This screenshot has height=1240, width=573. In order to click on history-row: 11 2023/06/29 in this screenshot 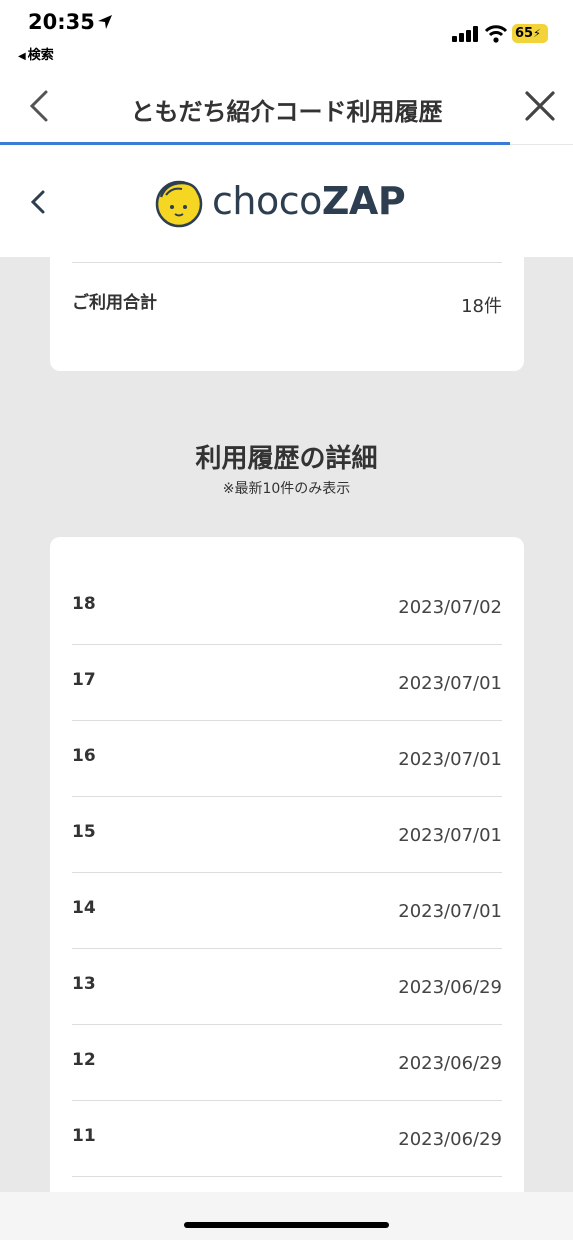, I will do `click(287, 1139)`.